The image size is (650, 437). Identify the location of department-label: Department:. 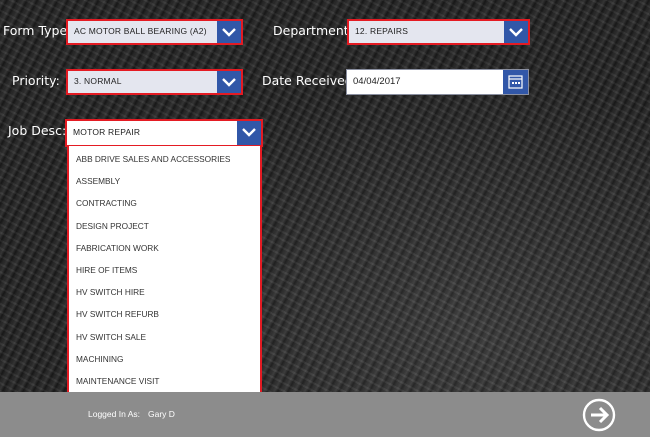
(313, 30).